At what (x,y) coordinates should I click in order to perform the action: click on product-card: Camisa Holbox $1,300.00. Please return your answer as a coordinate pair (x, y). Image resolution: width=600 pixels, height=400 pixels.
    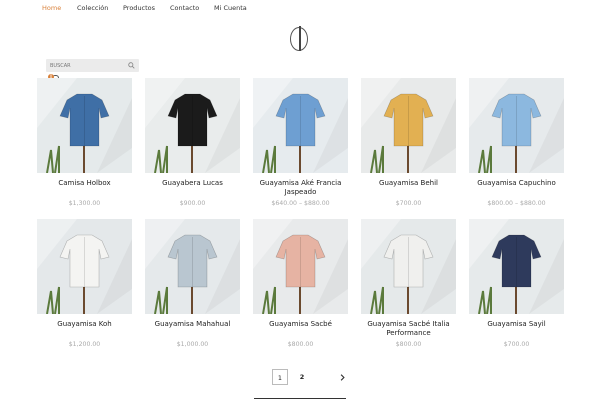
    Looking at the image, I should click on (84, 145).